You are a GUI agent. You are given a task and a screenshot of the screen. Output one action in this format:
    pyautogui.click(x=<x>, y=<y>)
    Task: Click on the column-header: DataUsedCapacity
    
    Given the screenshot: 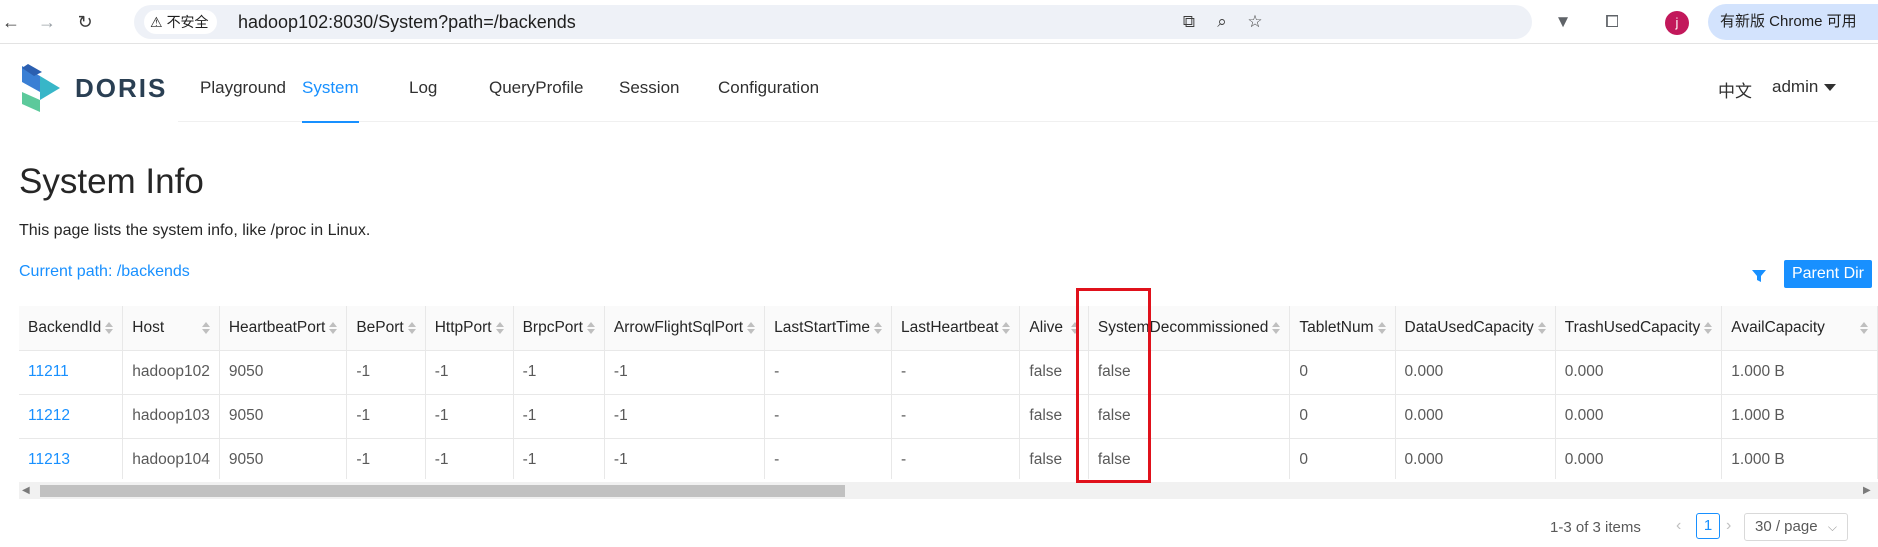 What is the action you would take?
    pyautogui.click(x=1475, y=328)
    